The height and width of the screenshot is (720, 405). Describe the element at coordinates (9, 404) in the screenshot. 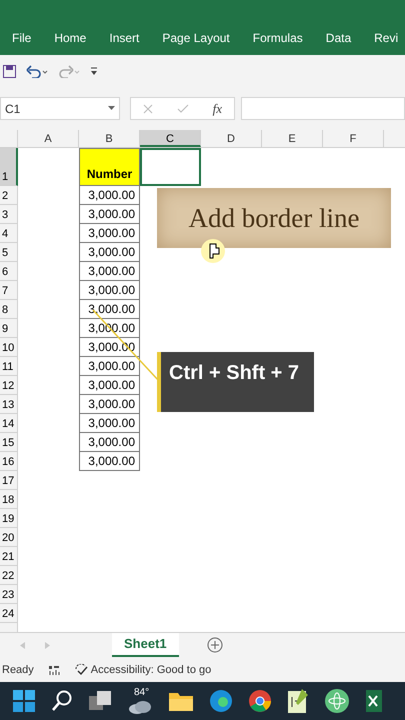

I see `row-header: 13` at that location.